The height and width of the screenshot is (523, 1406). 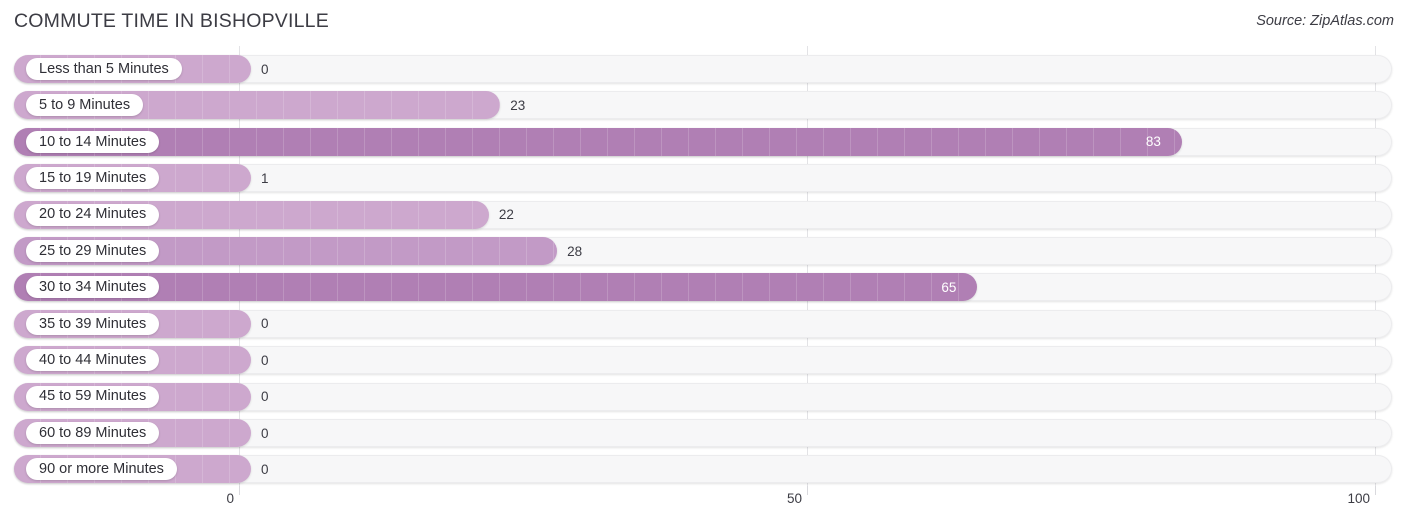 I want to click on axis-tick-label: 0, so click(x=230, y=498).